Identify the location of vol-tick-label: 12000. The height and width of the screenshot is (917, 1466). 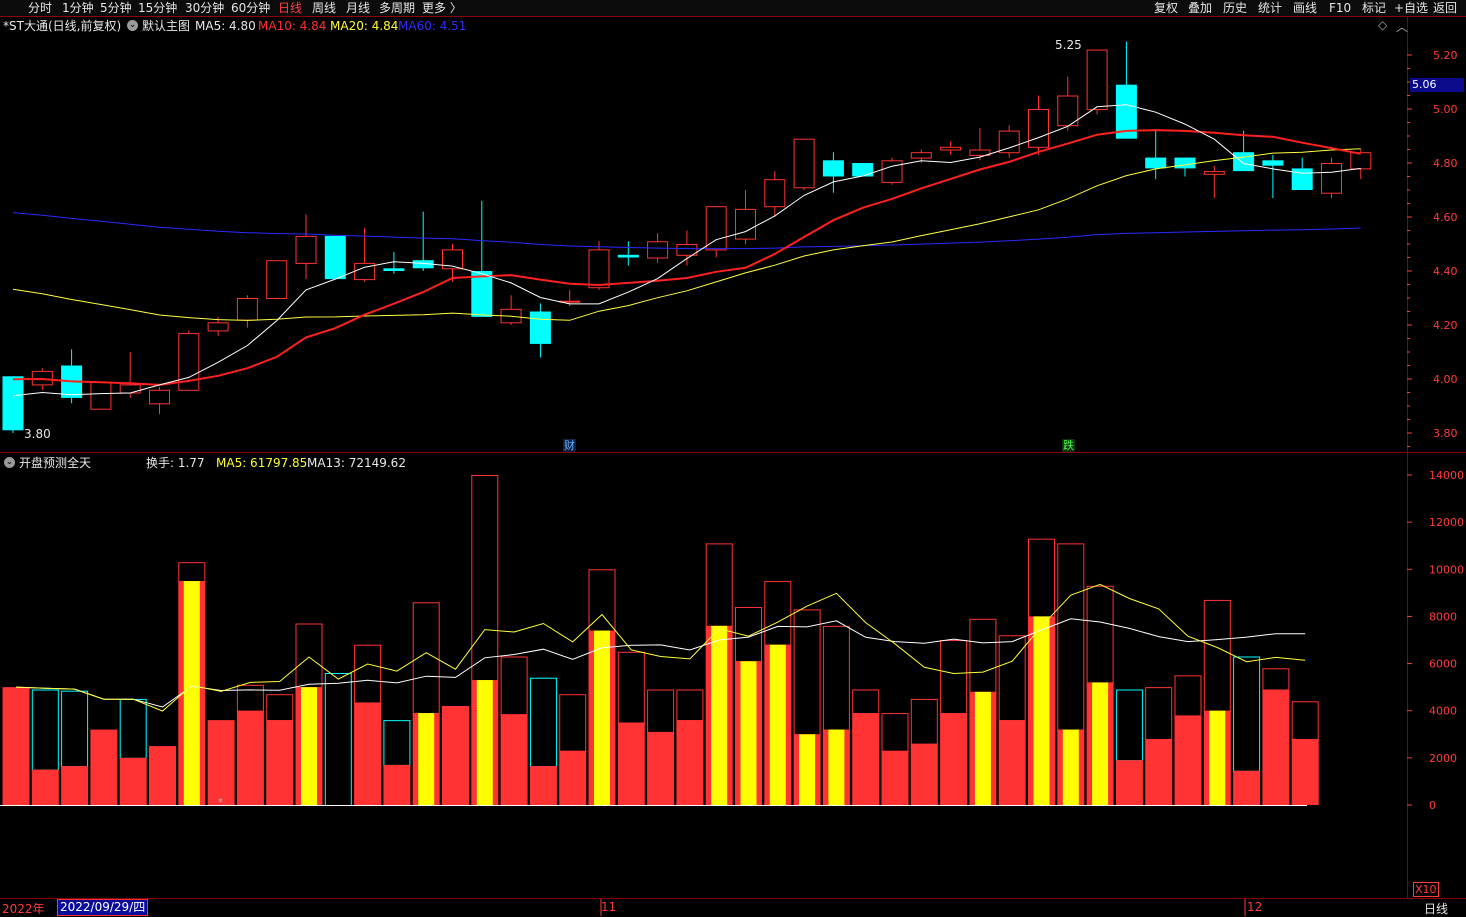
(1446, 522).